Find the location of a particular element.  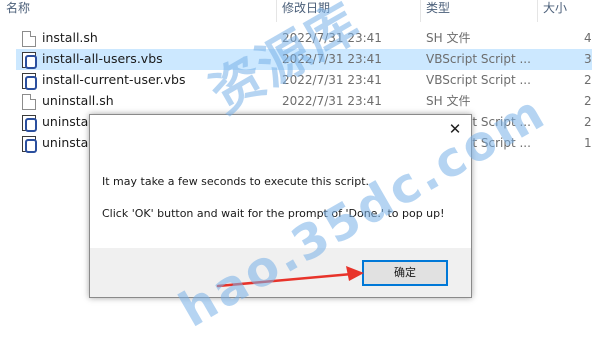

column-header-name: 名称 is located at coordinates (18, 11).